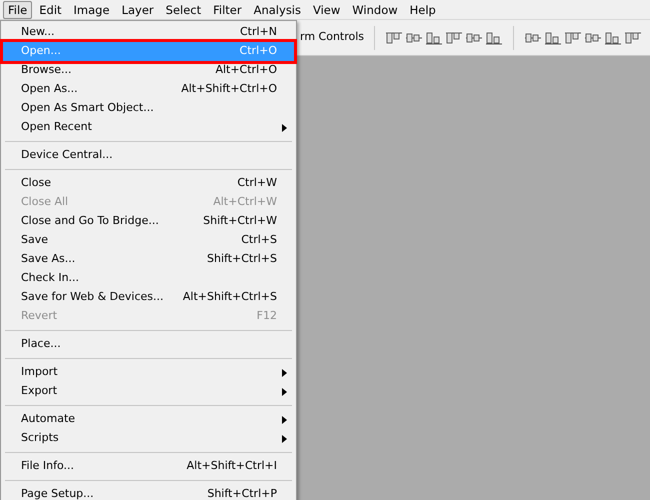 Image resolution: width=650 pixels, height=500 pixels. Describe the element at coordinates (148, 492) in the screenshot. I see `menu-item: Page Setup... Shift+Ctrl+P` at that location.